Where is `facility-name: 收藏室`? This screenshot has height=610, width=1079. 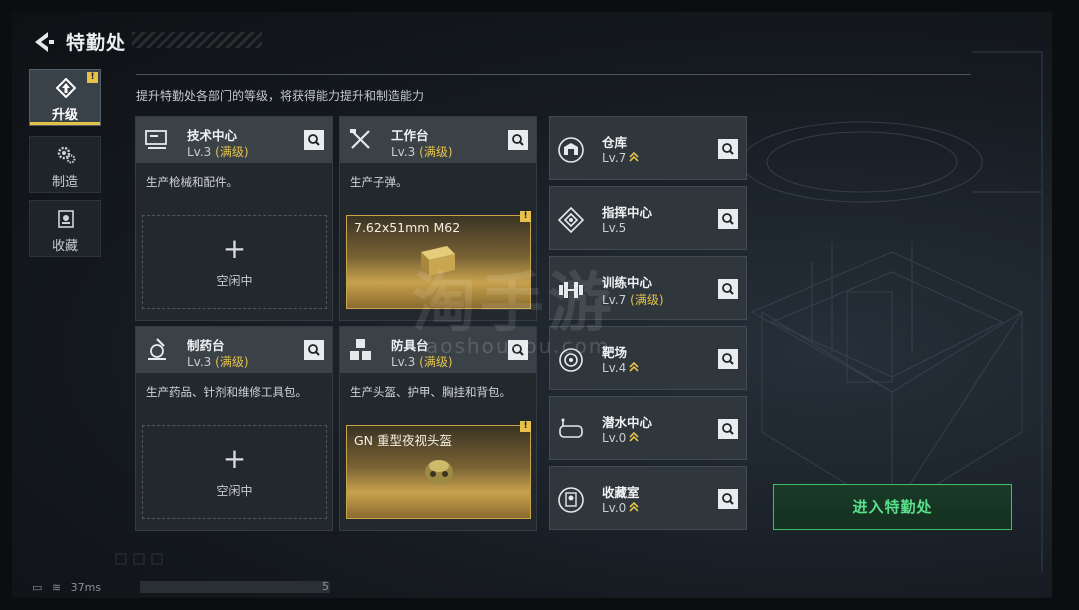
facility-name: 收藏室 is located at coordinates (621, 492).